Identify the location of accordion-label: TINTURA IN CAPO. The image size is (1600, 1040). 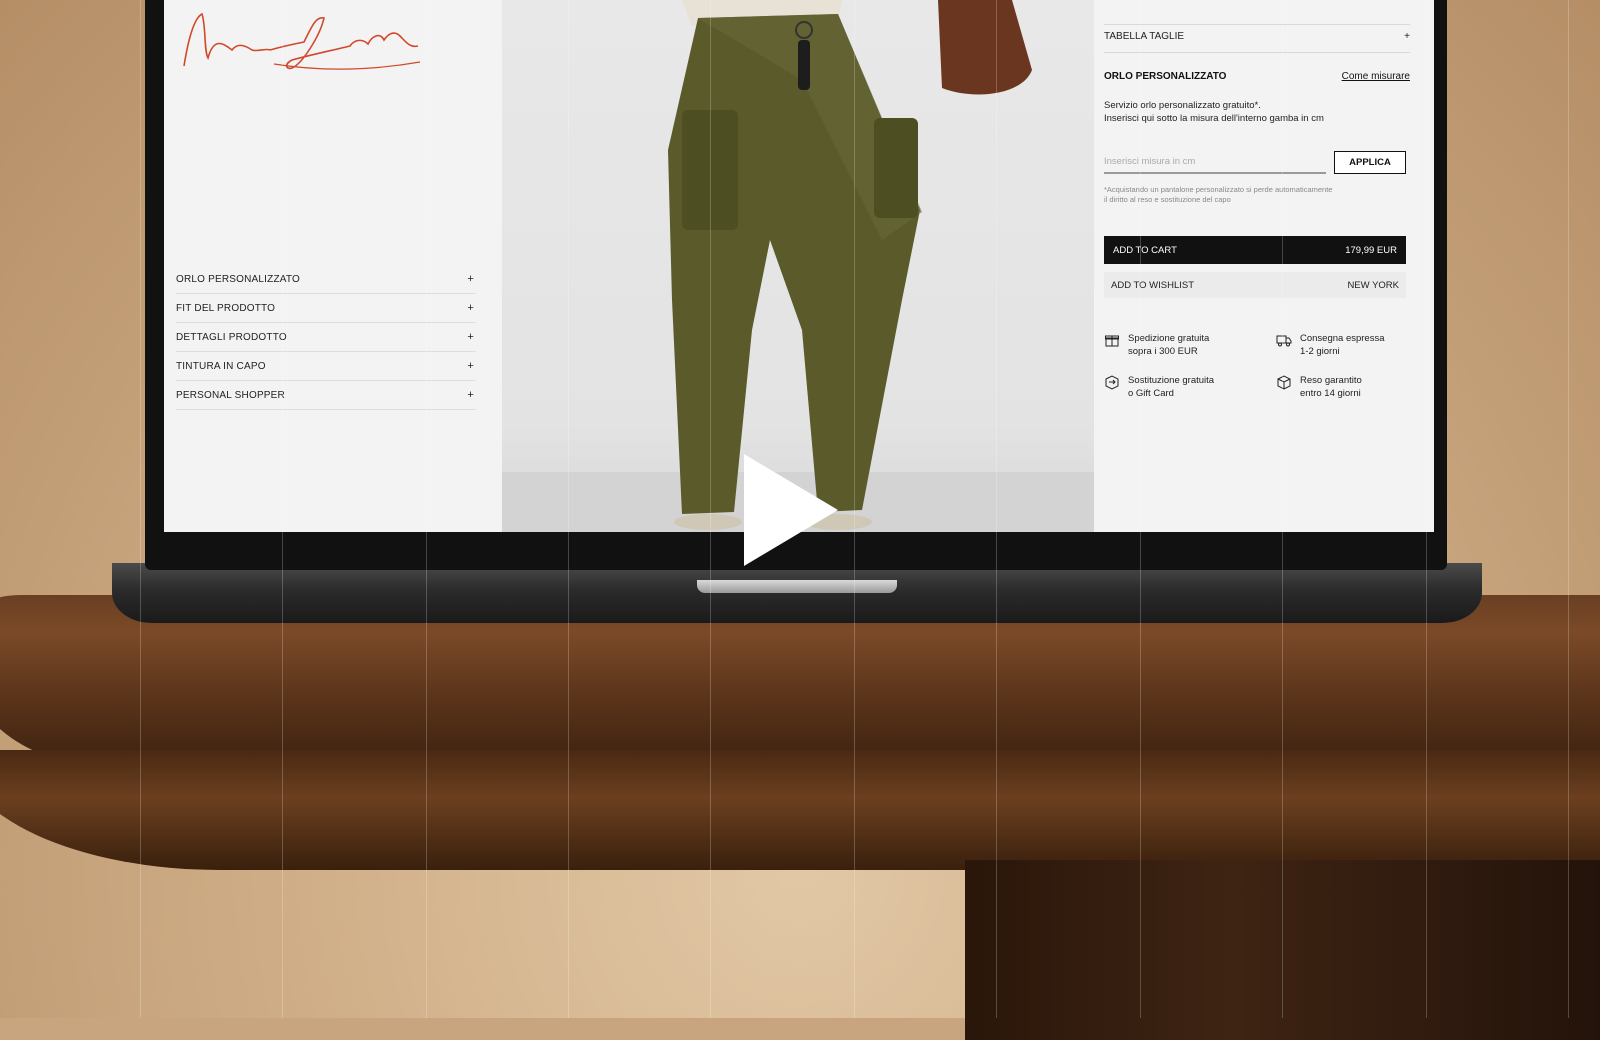
(221, 366).